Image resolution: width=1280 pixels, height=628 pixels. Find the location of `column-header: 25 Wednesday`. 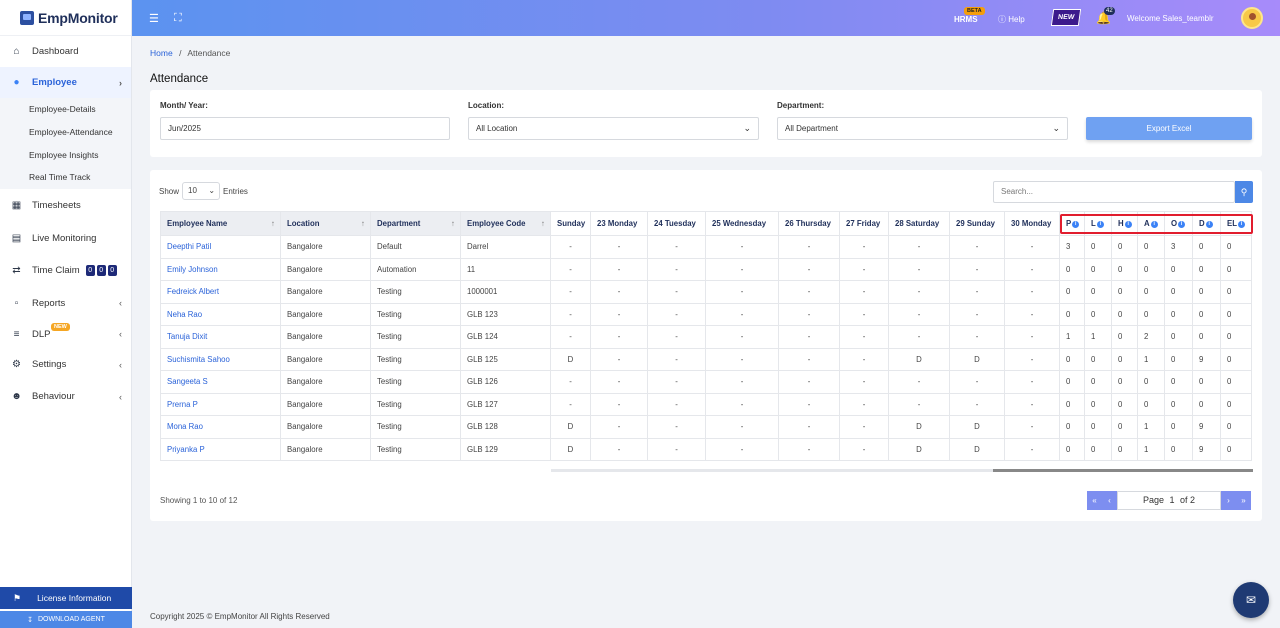

column-header: 25 Wednesday is located at coordinates (742, 223).